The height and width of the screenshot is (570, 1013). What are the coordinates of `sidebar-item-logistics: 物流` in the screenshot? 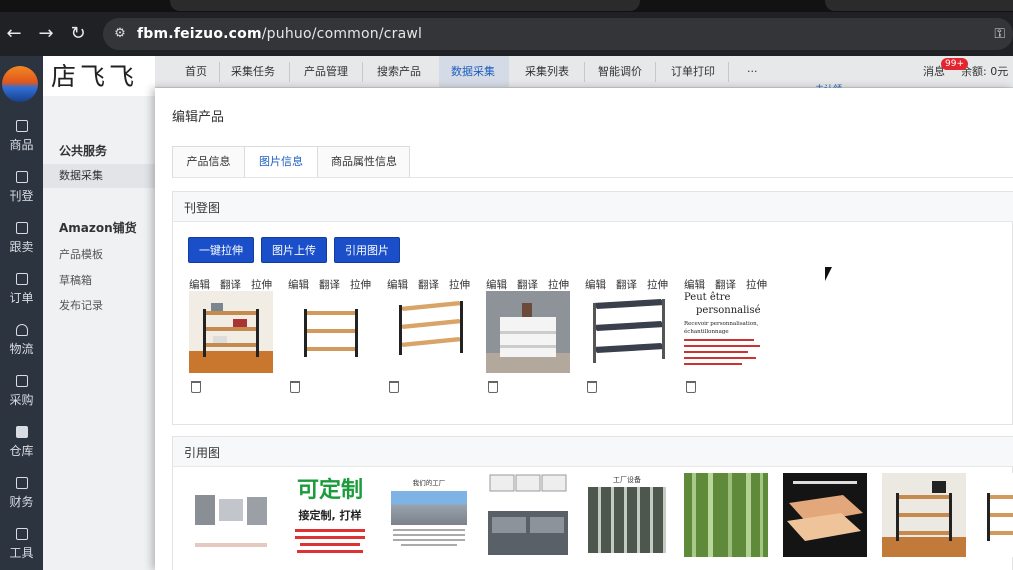 It's located at (21, 349).